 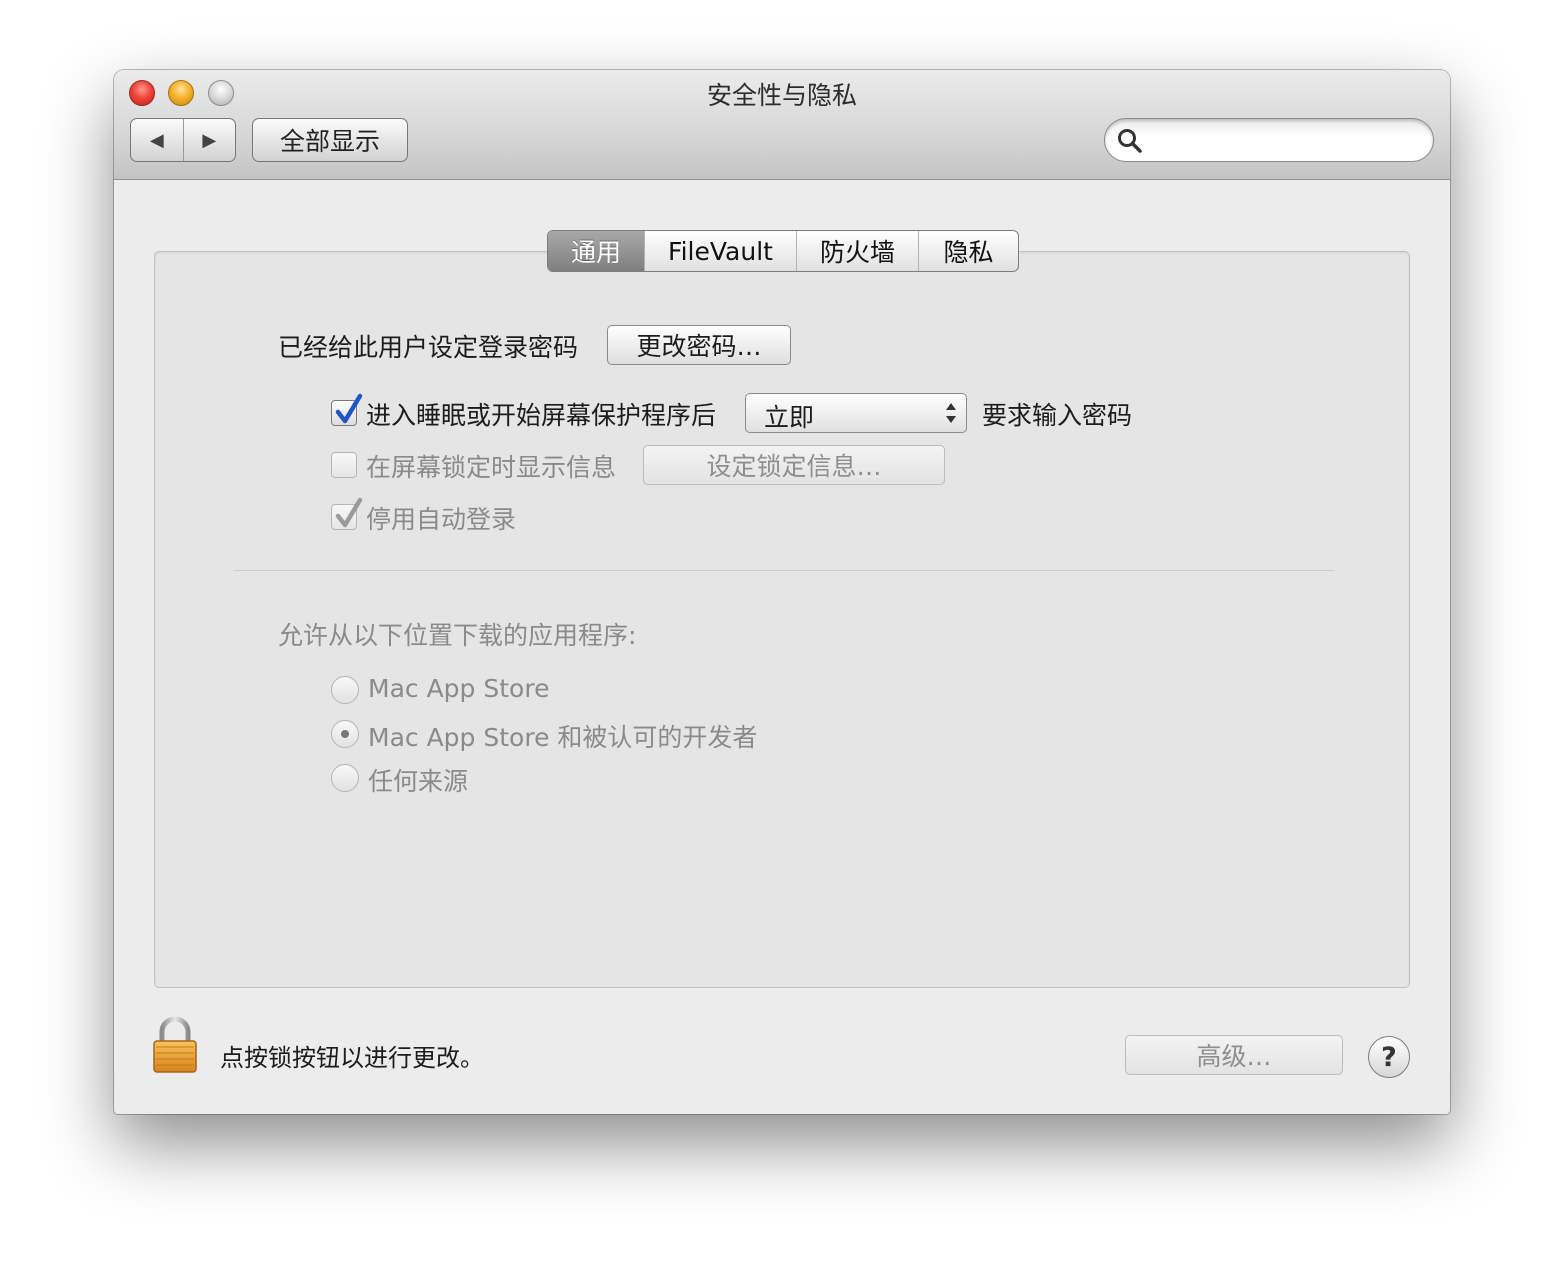 I want to click on require-password-suffix: 要求输入密码, so click(x=1057, y=415).